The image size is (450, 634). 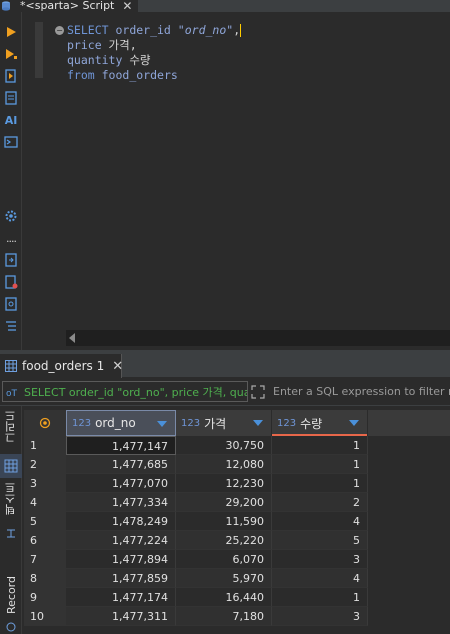 What do you see at coordinates (136, 75) in the screenshot?
I see `table-food-orders: food_orders` at bounding box center [136, 75].